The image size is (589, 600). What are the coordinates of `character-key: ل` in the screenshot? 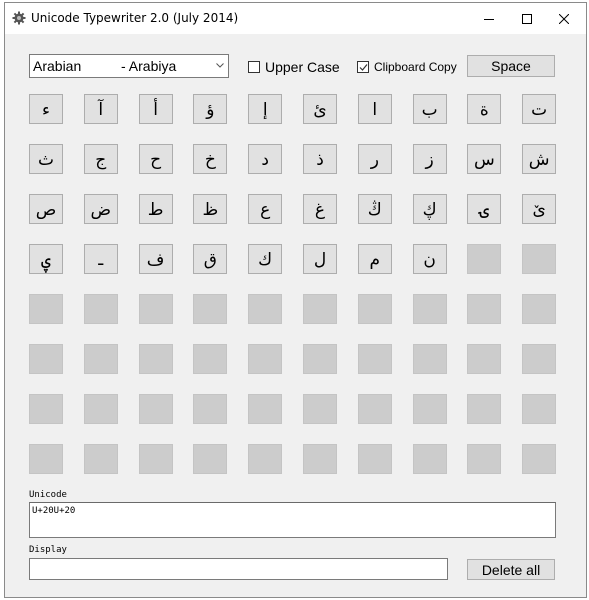 It's located at (320, 259).